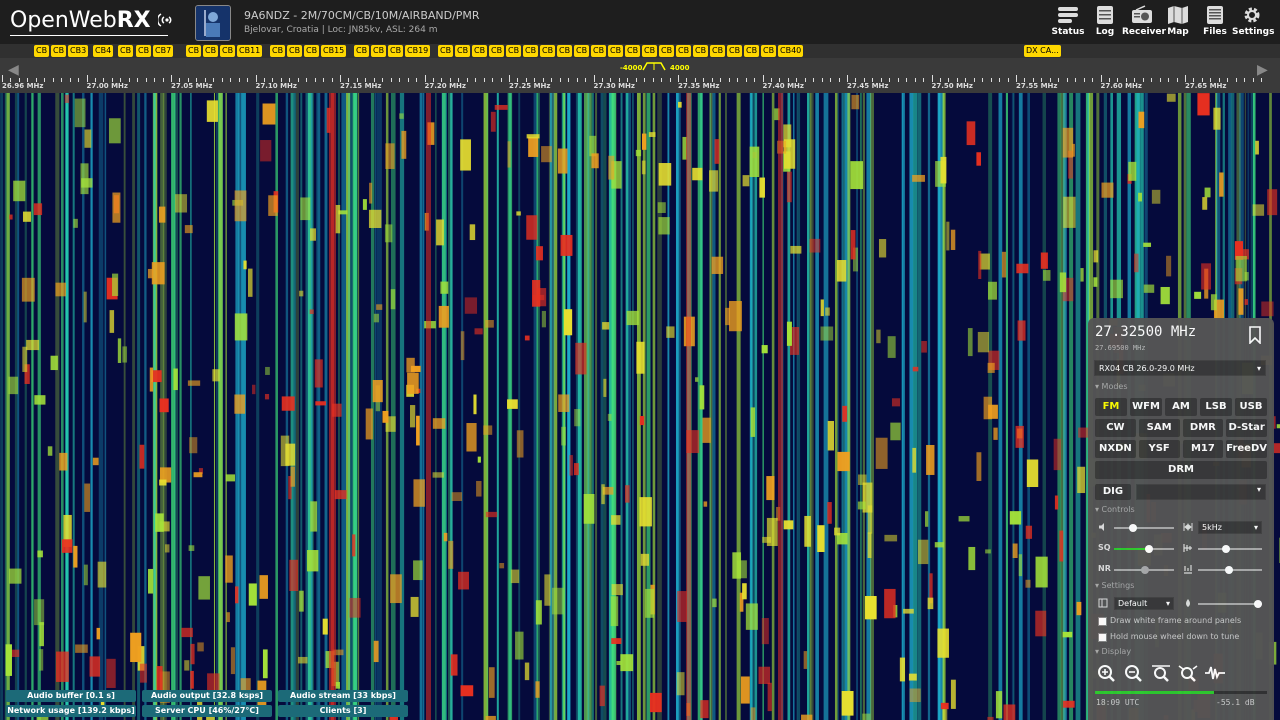  What do you see at coordinates (334, 51) in the screenshot?
I see `bookmark-tag: CB15` at bounding box center [334, 51].